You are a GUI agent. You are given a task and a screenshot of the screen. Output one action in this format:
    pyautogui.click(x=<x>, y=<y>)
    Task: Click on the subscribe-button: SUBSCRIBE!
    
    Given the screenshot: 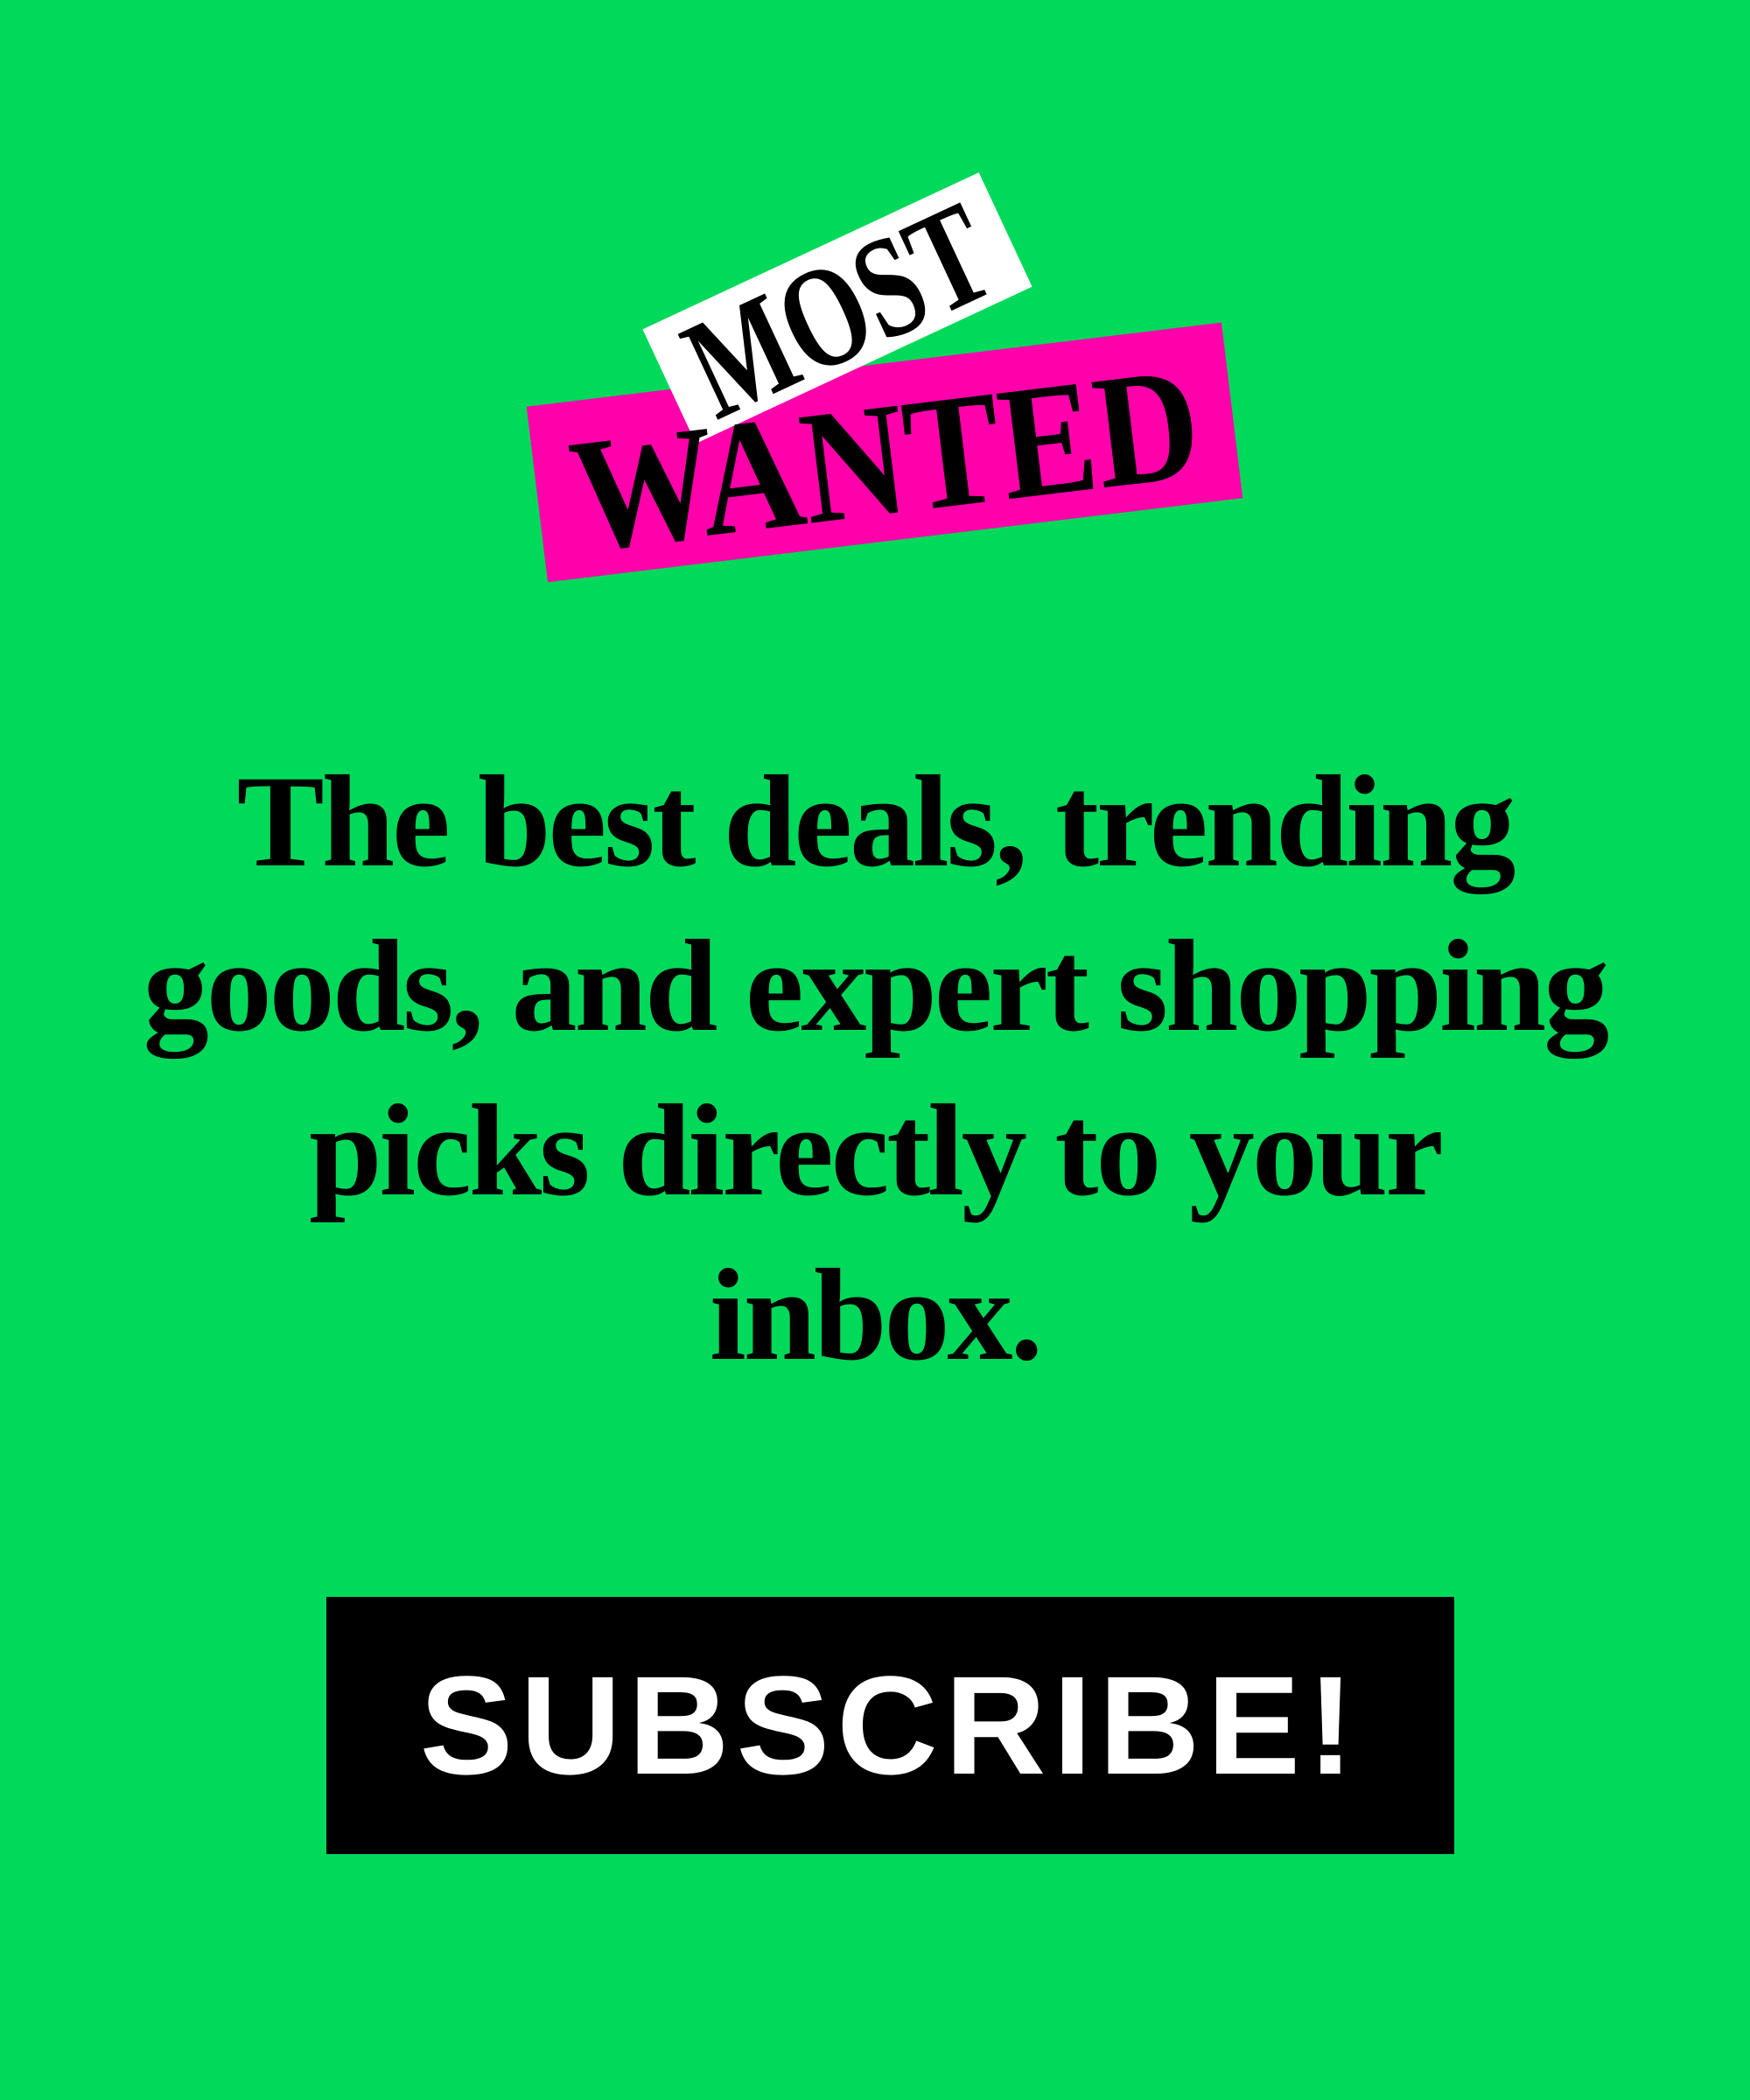 What is the action you would take?
    pyautogui.click(x=890, y=1725)
    